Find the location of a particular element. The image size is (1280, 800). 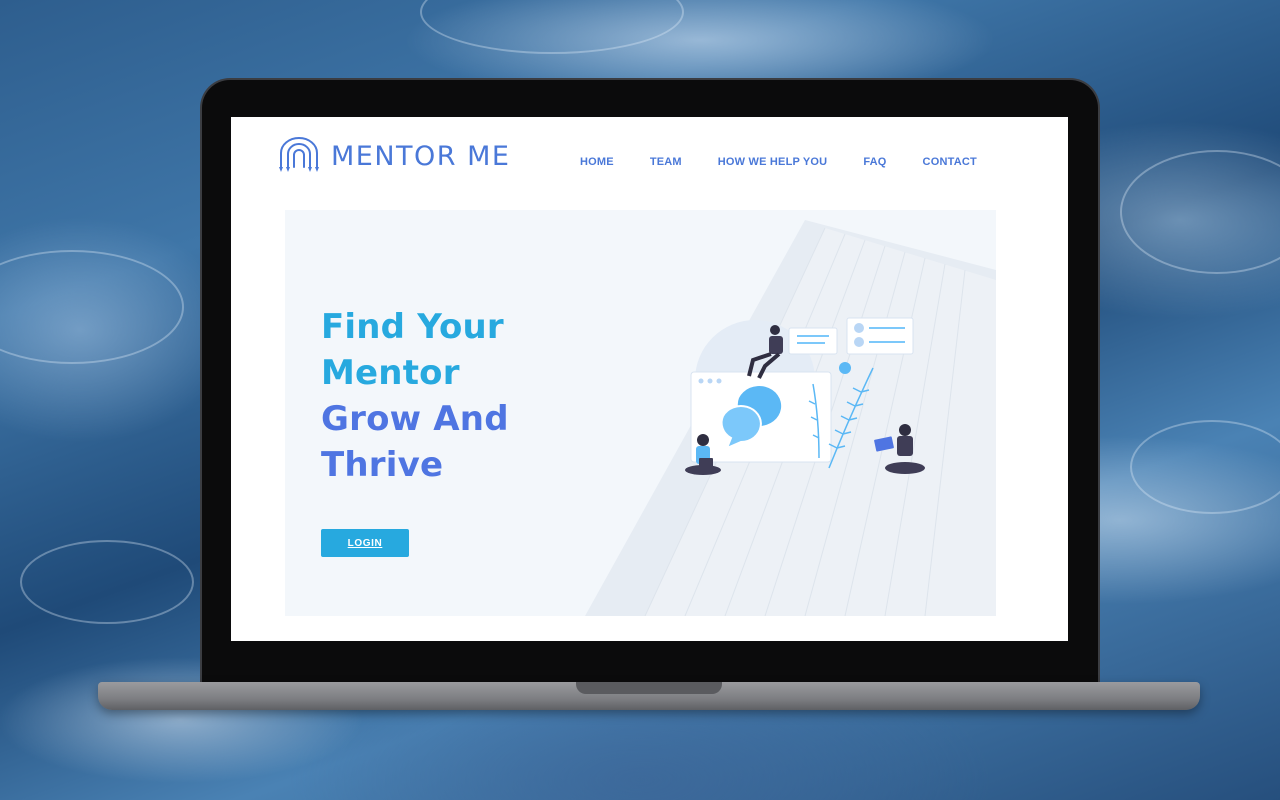

arch-pencils-icon is located at coordinates (299, 154).